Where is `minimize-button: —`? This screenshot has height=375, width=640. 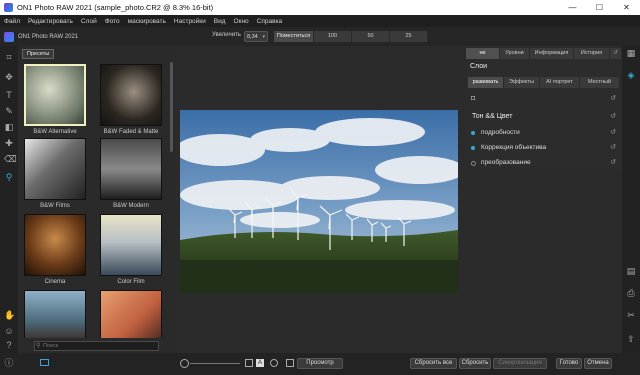 minimize-button: — is located at coordinates (572, 7).